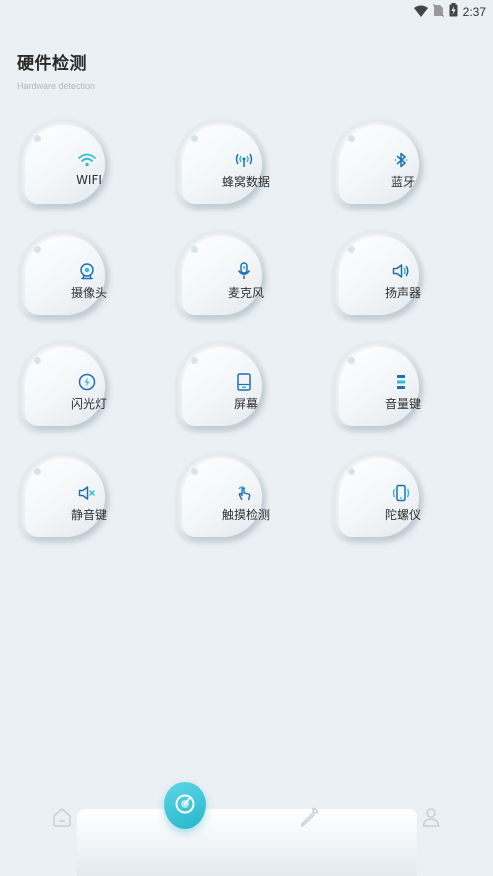 The image size is (493, 876). What do you see at coordinates (185, 806) in the screenshot?
I see `scan-icon` at bounding box center [185, 806].